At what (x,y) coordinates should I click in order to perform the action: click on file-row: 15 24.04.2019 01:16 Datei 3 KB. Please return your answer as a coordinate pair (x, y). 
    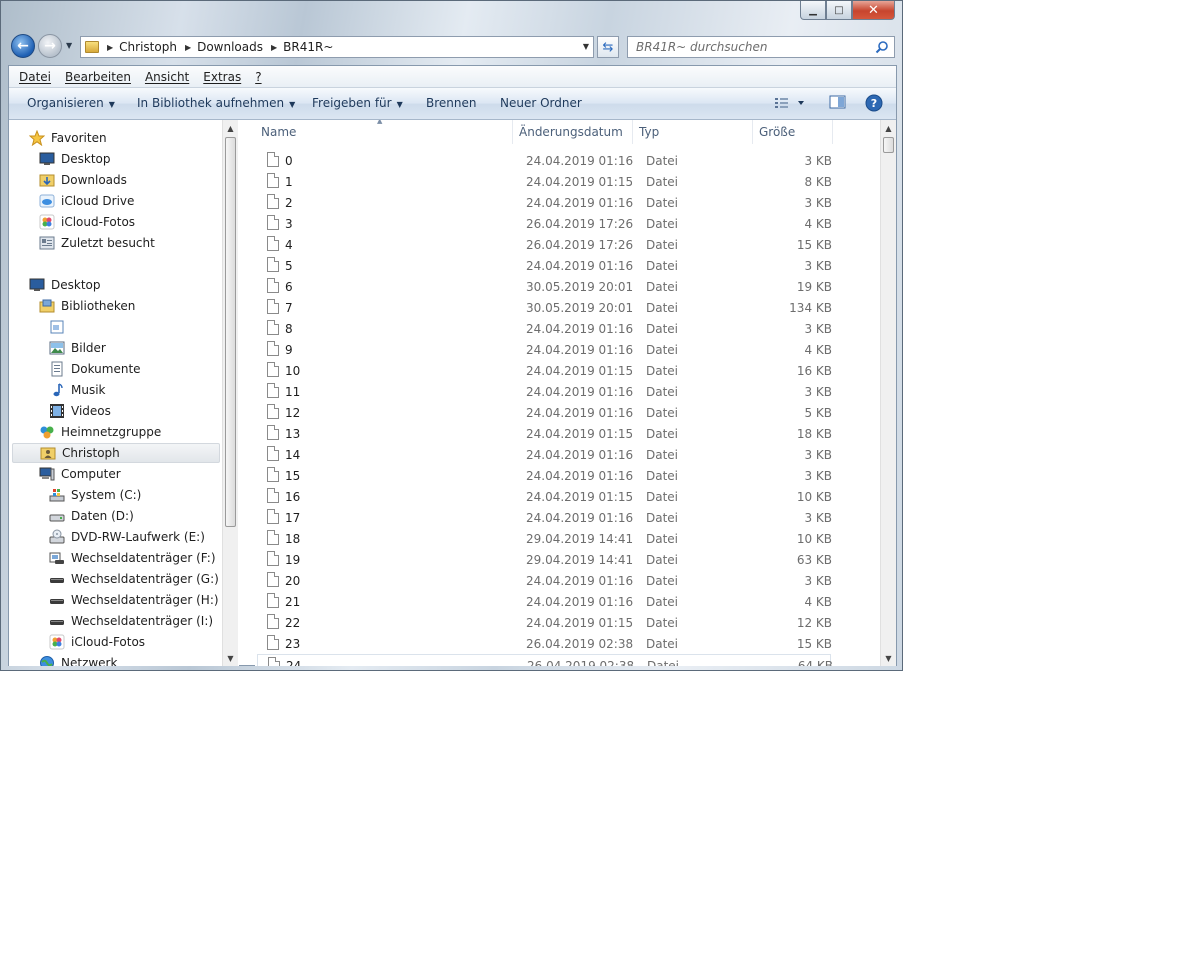
    Looking at the image, I should click on (567, 475).